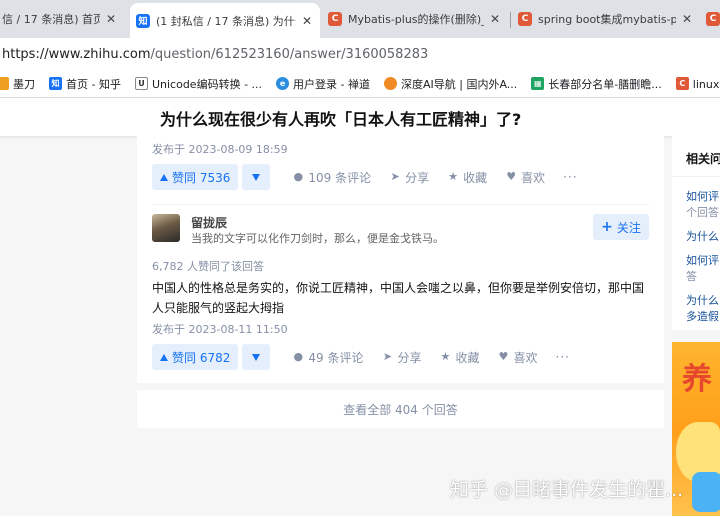  I want to click on tab-title: Mybatis-plus的操作(删除)_myb, so click(416, 19).